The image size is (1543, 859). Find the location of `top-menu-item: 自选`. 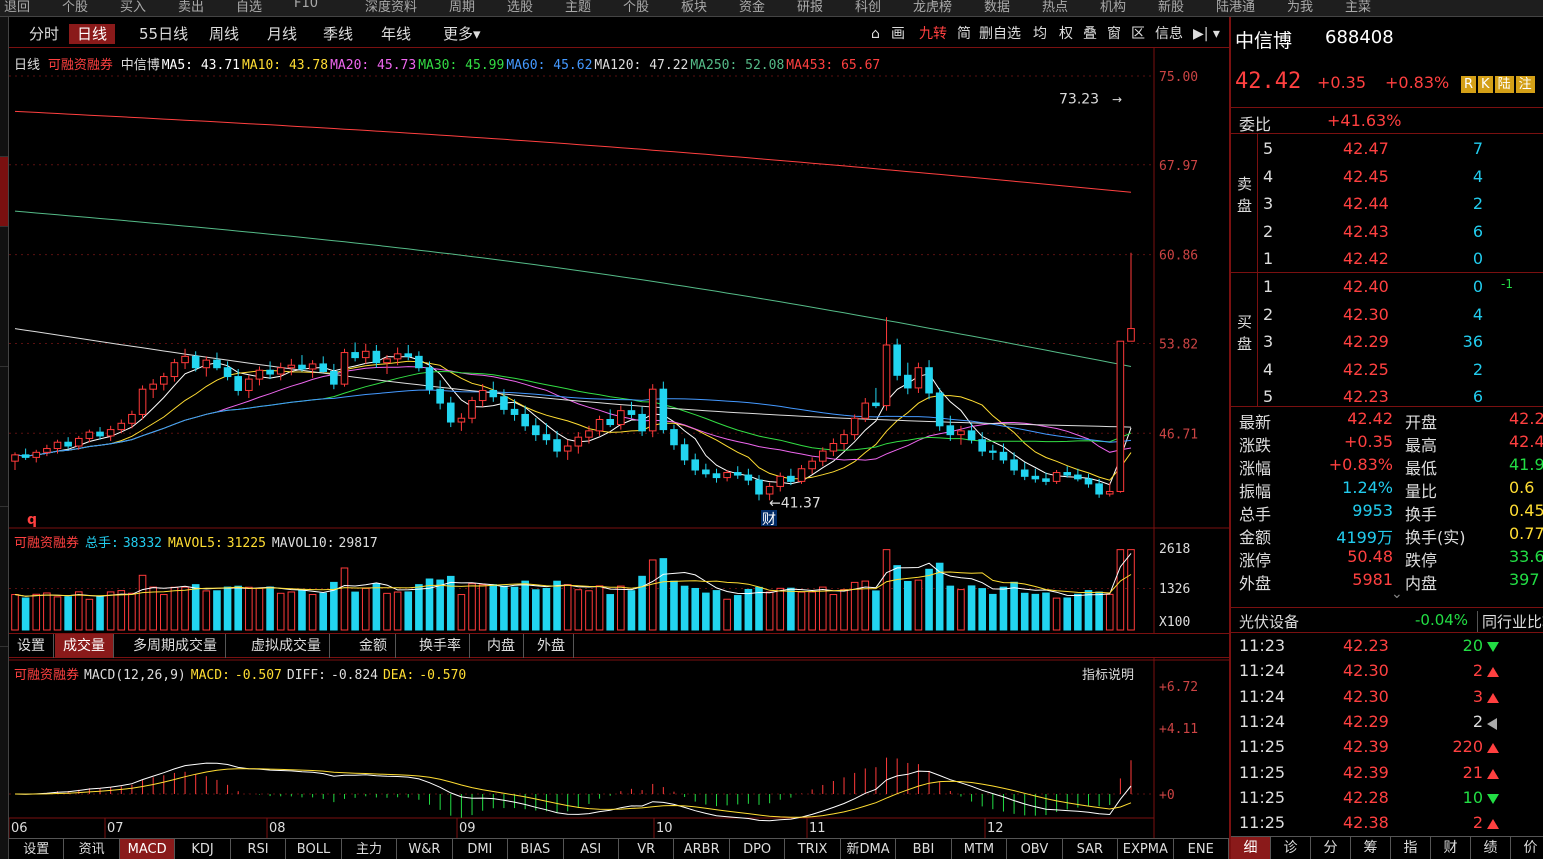

top-menu-item: 自选 is located at coordinates (249, 7).